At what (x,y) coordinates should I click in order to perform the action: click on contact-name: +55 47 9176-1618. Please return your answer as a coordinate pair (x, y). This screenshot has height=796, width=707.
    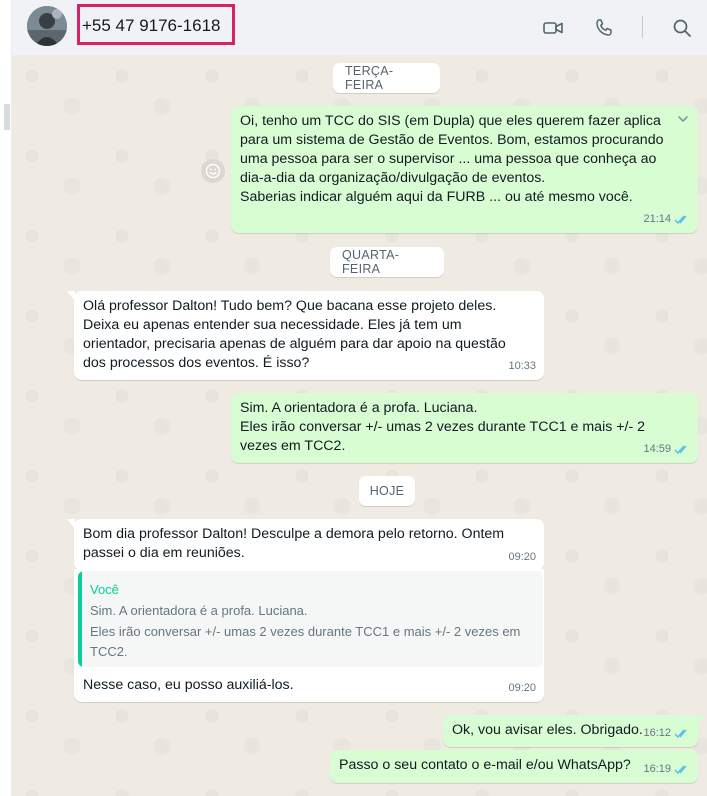
    Looking at the image, I should click on (151, 26).